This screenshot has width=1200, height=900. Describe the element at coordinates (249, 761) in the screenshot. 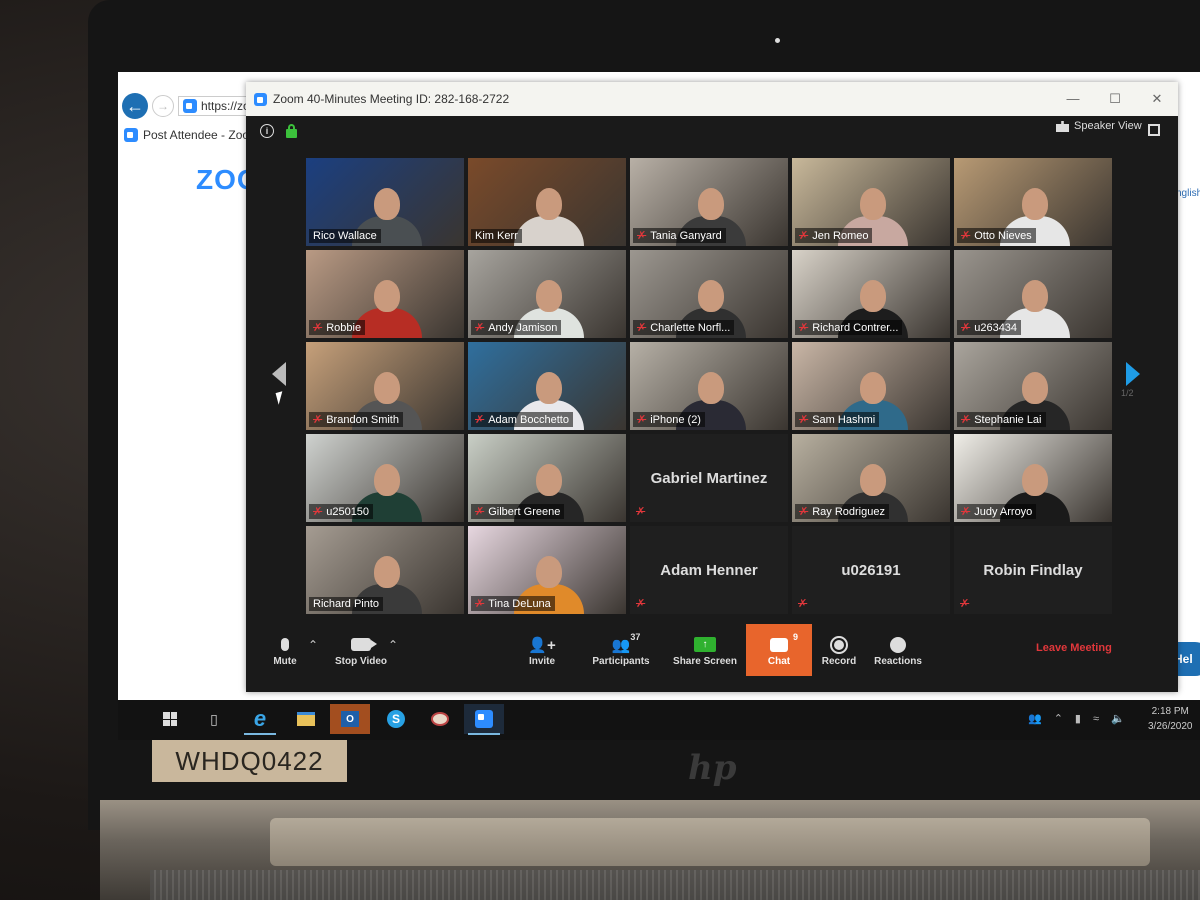

I see `asset-tag-label: WHDQ0422` at that location.